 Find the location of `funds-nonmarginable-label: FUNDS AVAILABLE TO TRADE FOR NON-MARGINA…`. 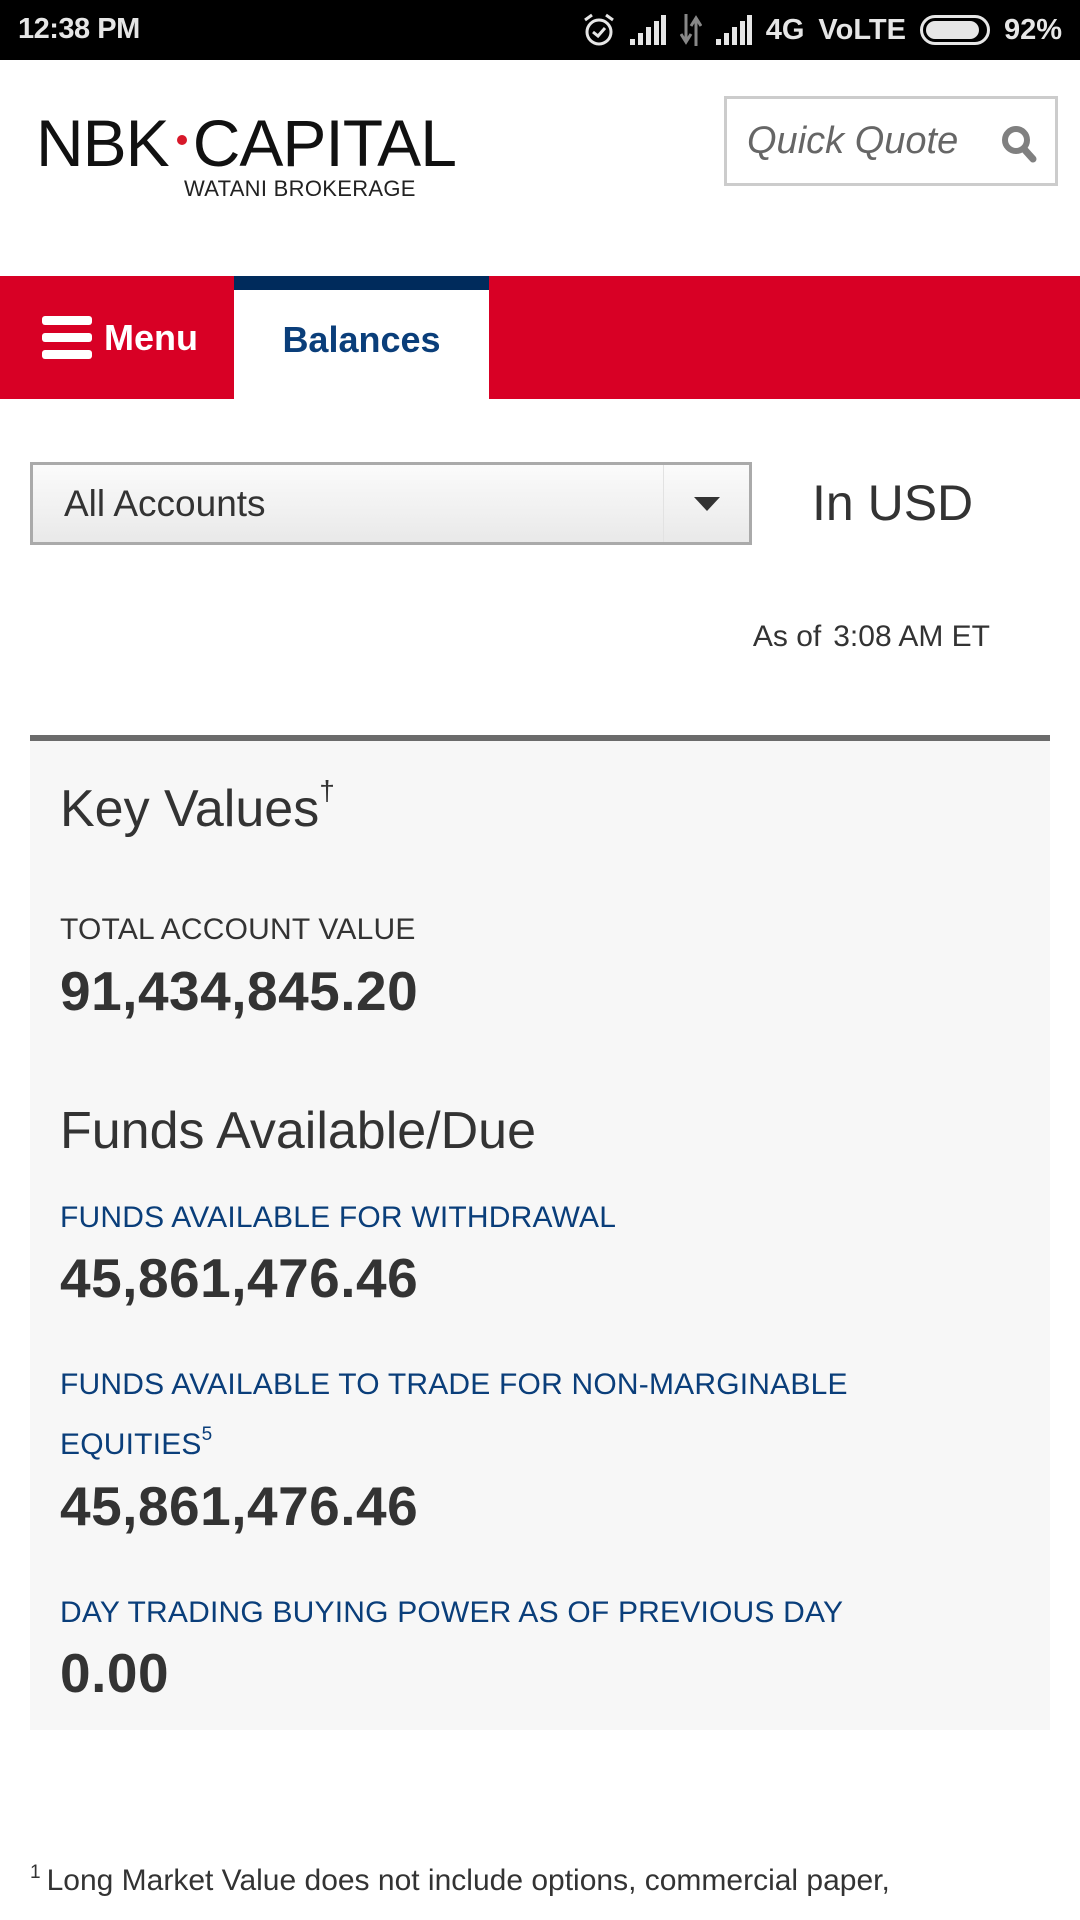

funds-nonmarginable-label: FUNDS AVAILABLE TO TRADE FOR NON-MARGINA… is located at coordinates (454, 1384).